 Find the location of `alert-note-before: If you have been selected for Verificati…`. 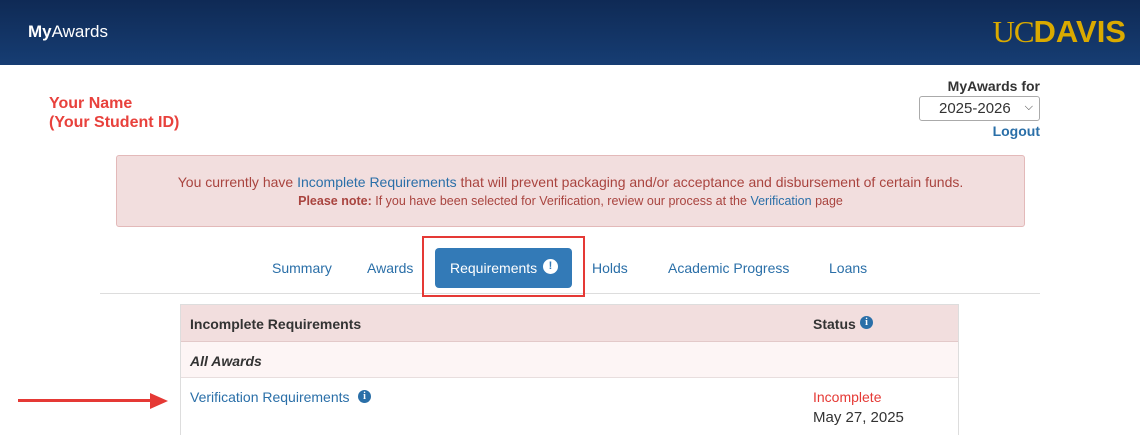

alert-note-before: If you have been selected for Verificati… is located at coordinates (561, 201).